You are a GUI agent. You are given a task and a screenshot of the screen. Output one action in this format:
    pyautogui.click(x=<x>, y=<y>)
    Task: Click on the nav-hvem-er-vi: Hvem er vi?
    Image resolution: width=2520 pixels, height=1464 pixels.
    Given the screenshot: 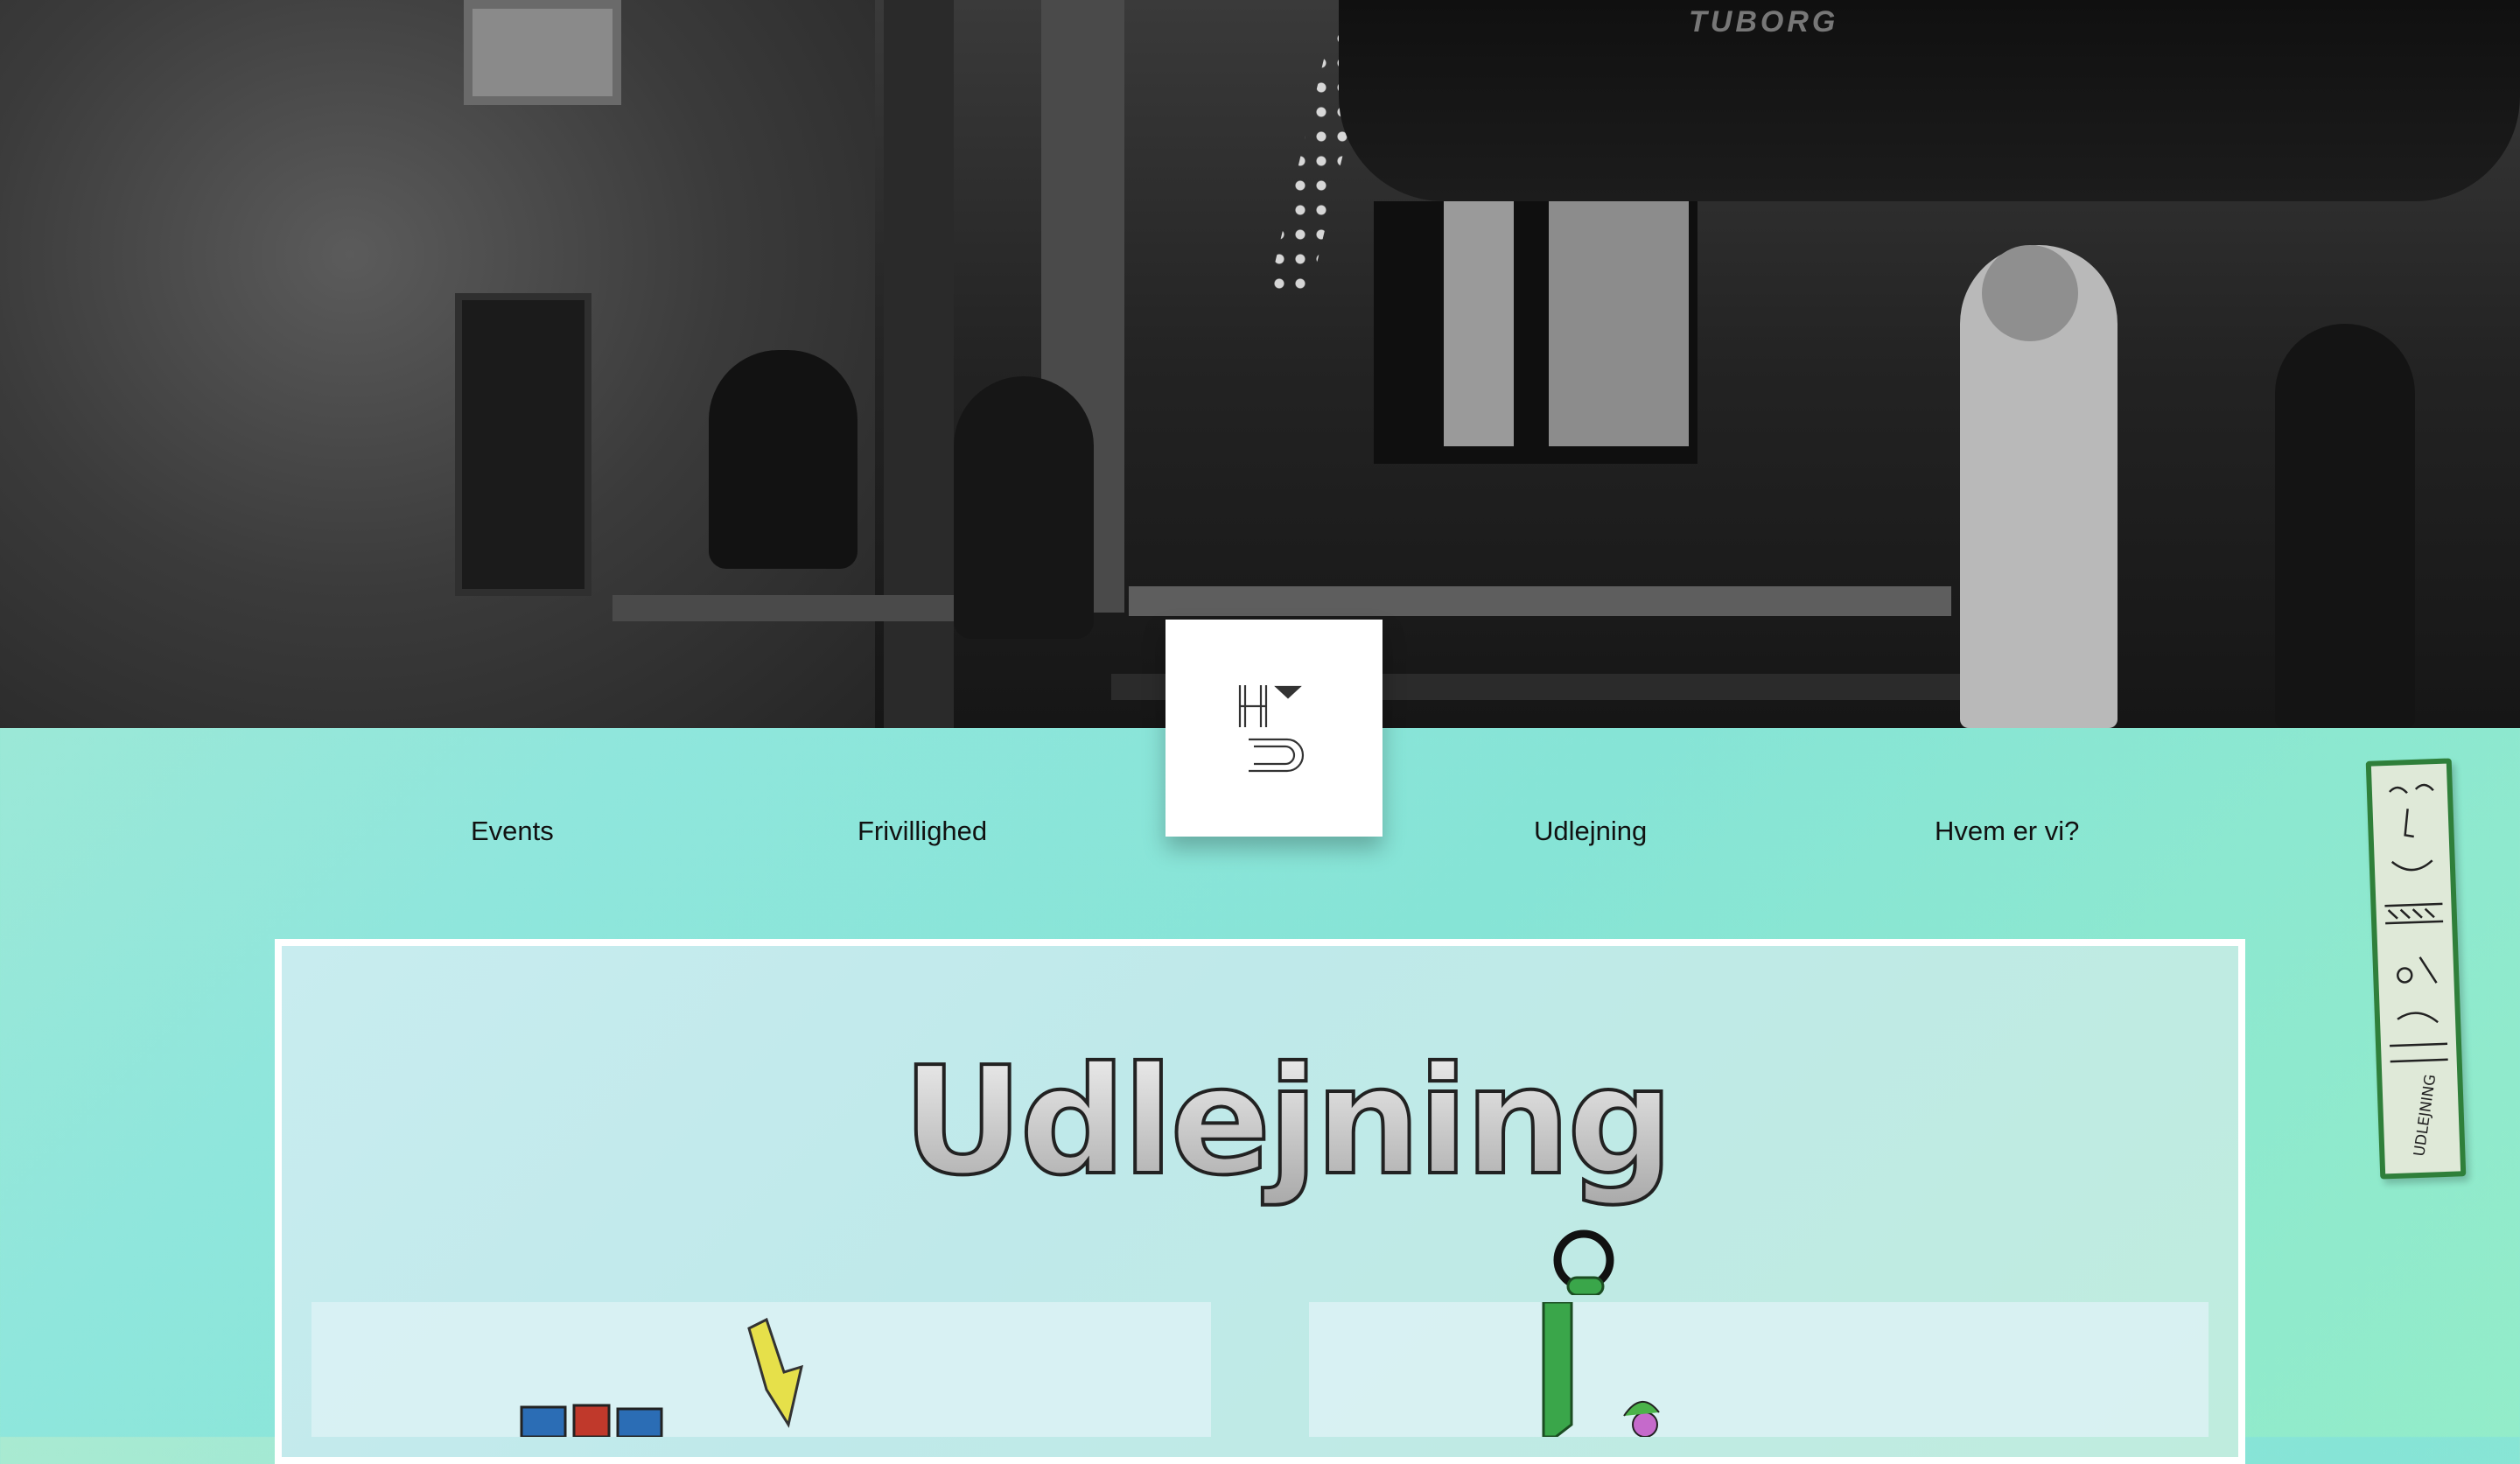 What is the action you would take?
    pyautogui.click(x=2007, y=831)
    